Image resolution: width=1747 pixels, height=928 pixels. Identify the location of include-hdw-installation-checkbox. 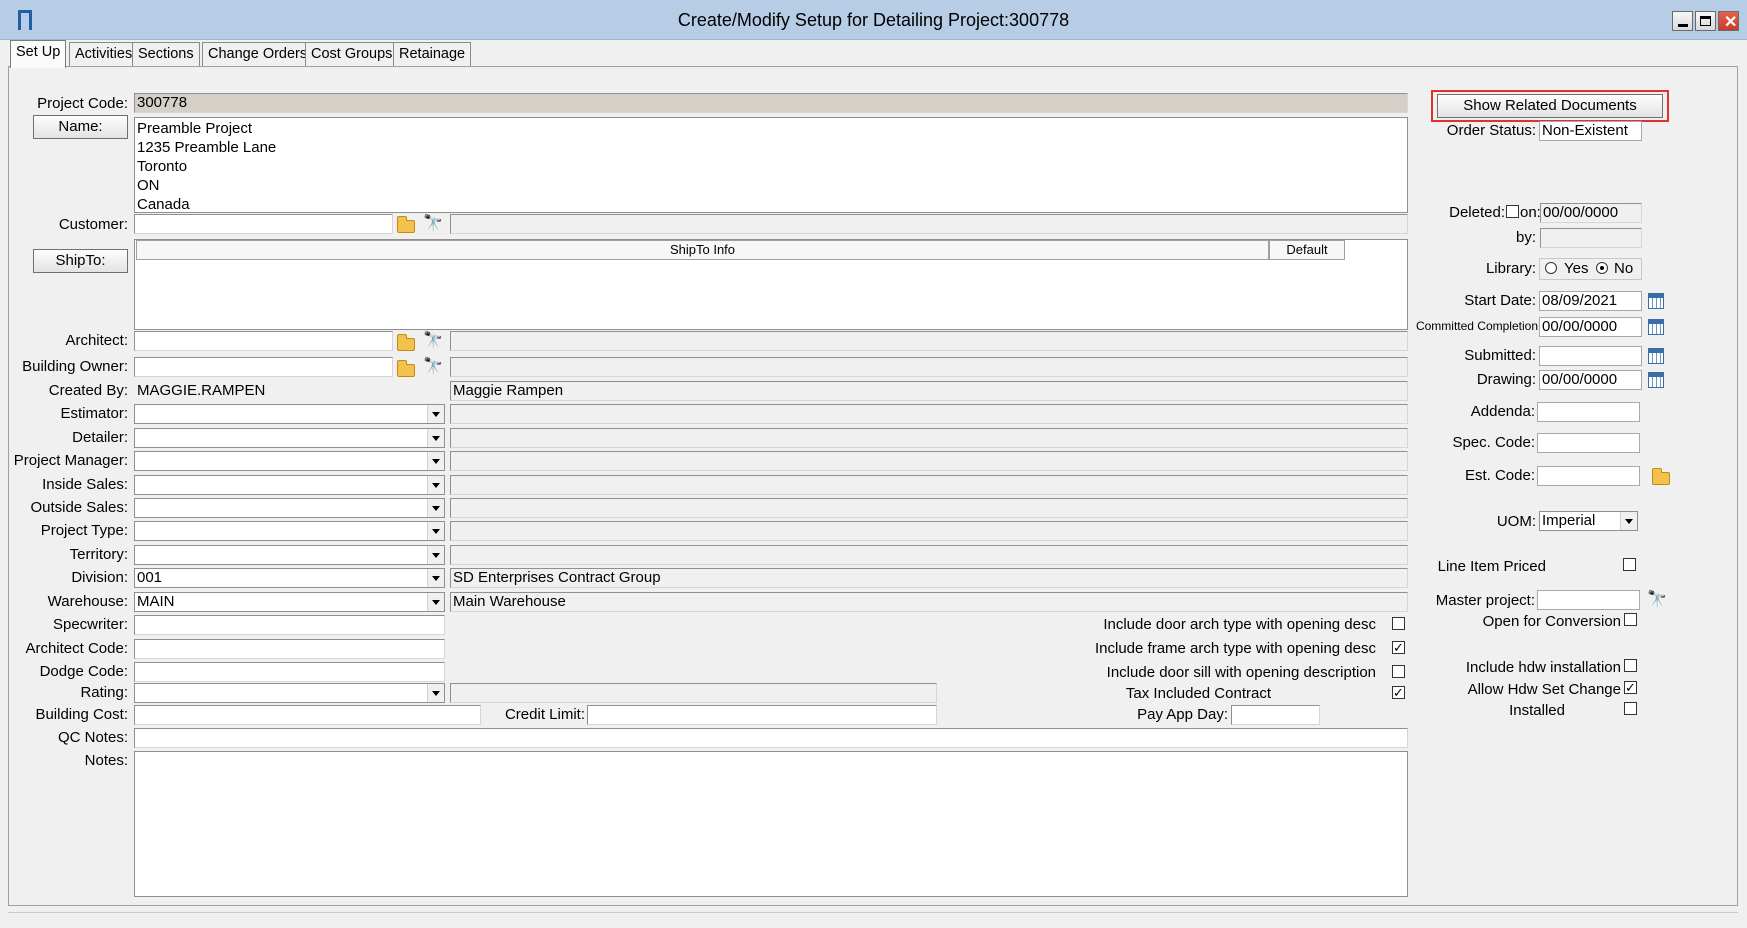
(1630, 665).